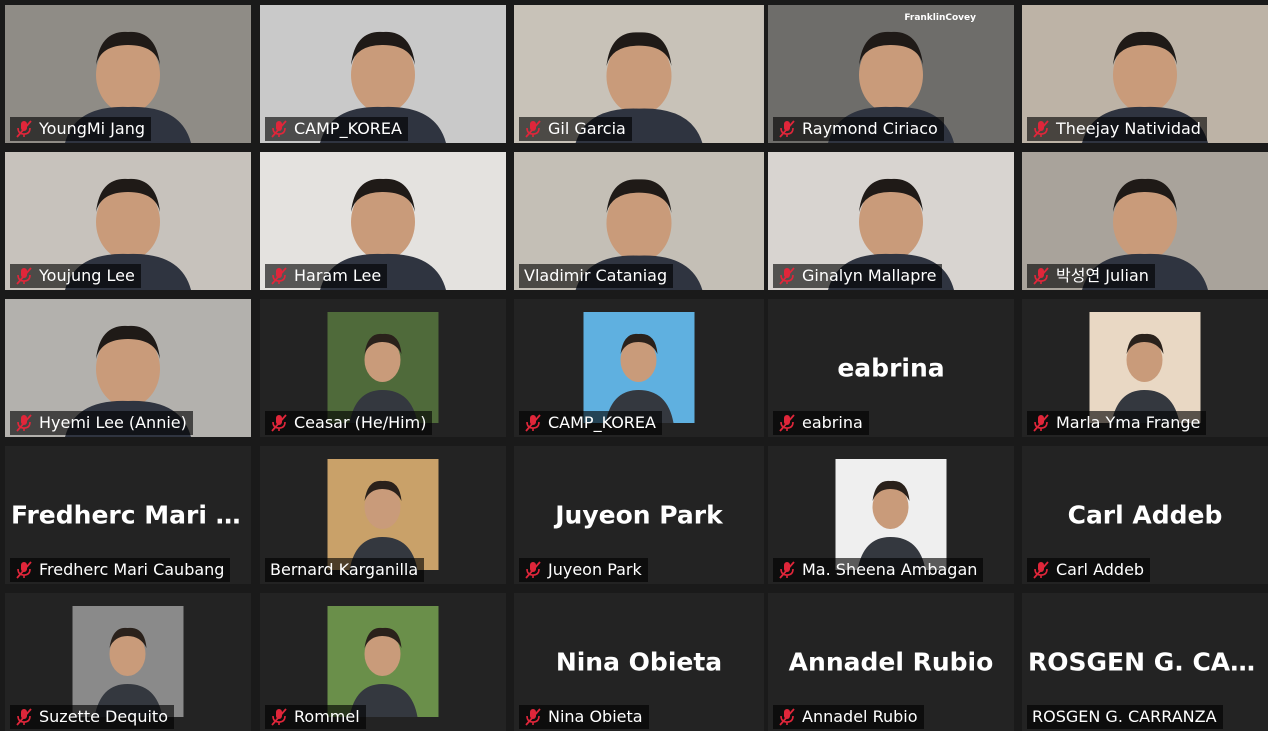 The height and width of the screenshot is (731, 1268). I want to click on display-name: Annadel Rubio, so click(891, 662).